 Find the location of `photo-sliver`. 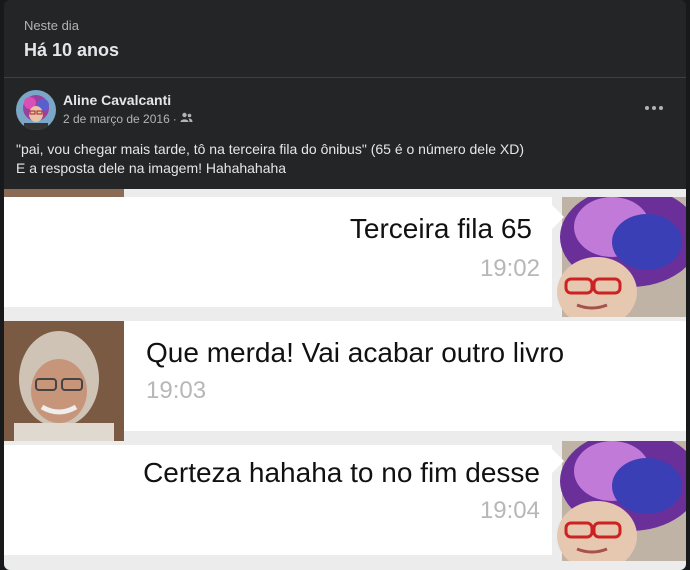

photo-sliver is located at coordinates (64, 193).